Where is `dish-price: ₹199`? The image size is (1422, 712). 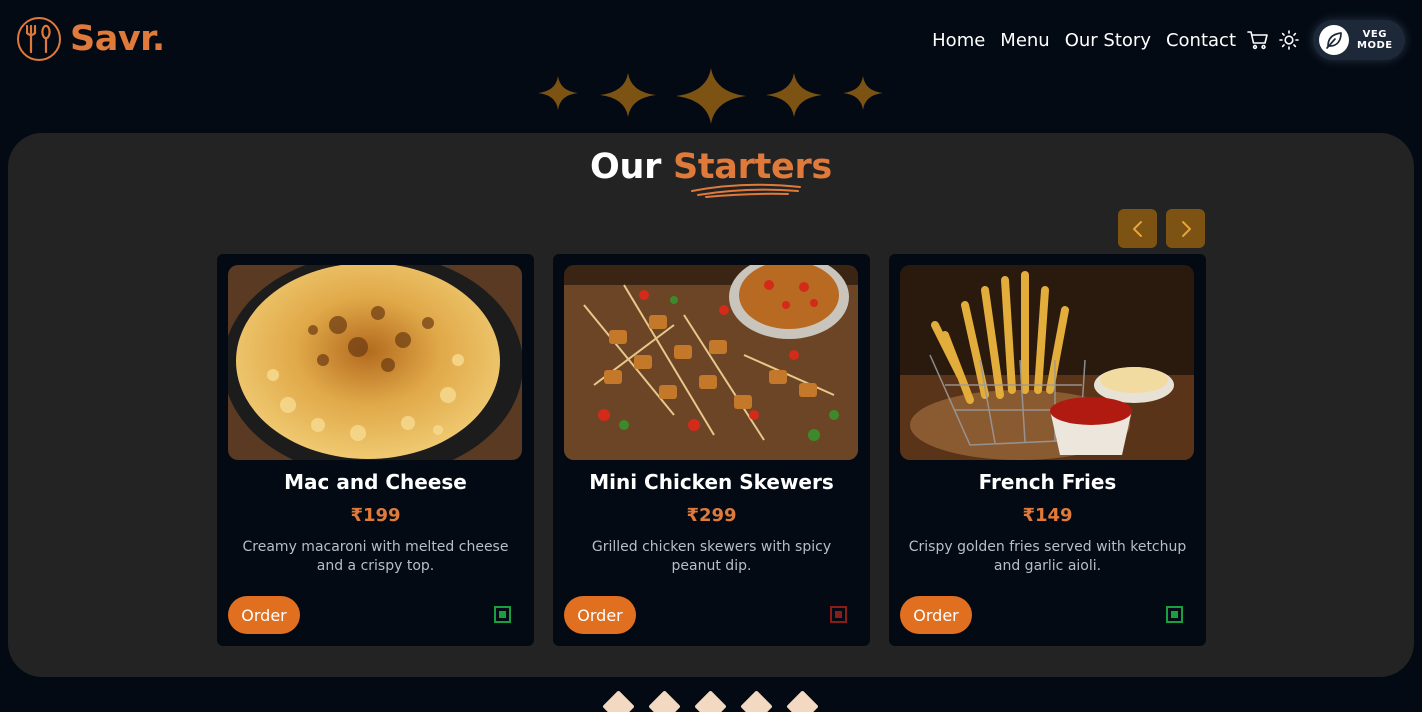 dish-price: ₹199 is located at coordinates (375, 515).